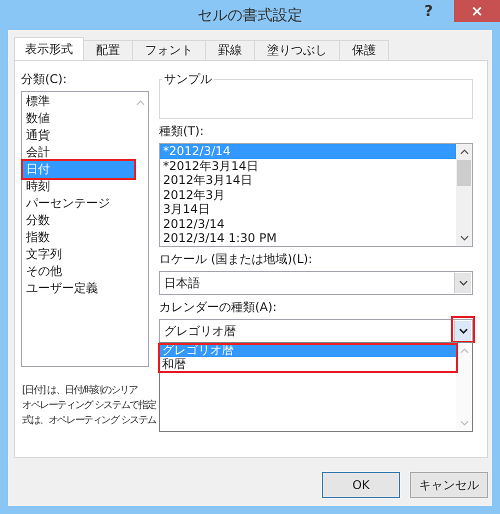 This screenshot has width=500, height=514. I want to click on scrollbar, so click(464, 195).